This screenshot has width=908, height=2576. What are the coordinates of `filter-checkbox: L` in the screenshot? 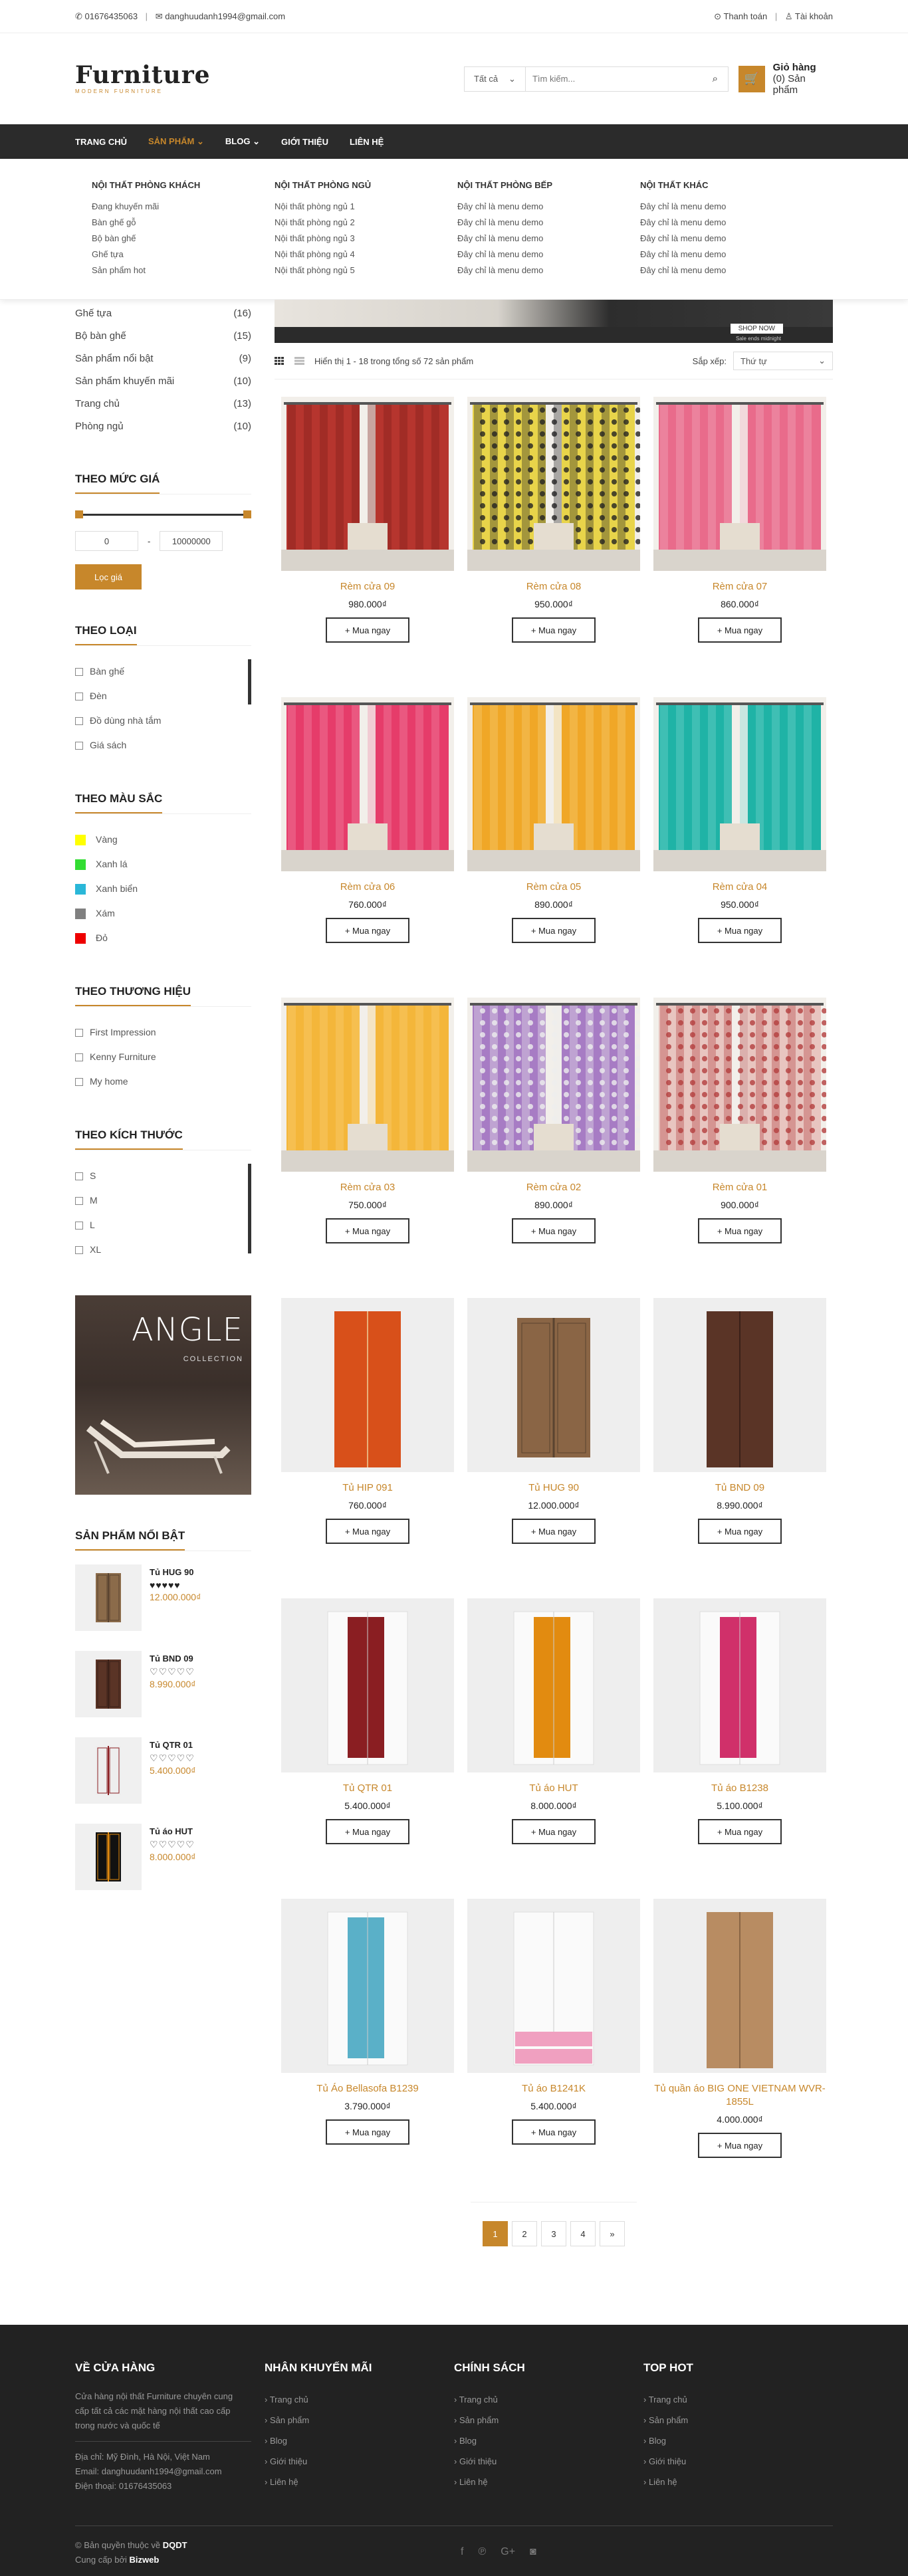 It's located at (163, 1225).